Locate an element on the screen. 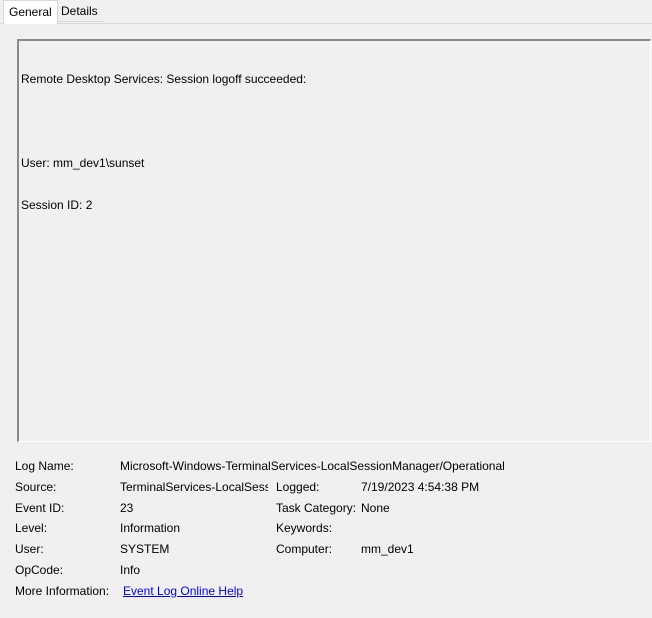  description-line is located at coordinates (335, 121).